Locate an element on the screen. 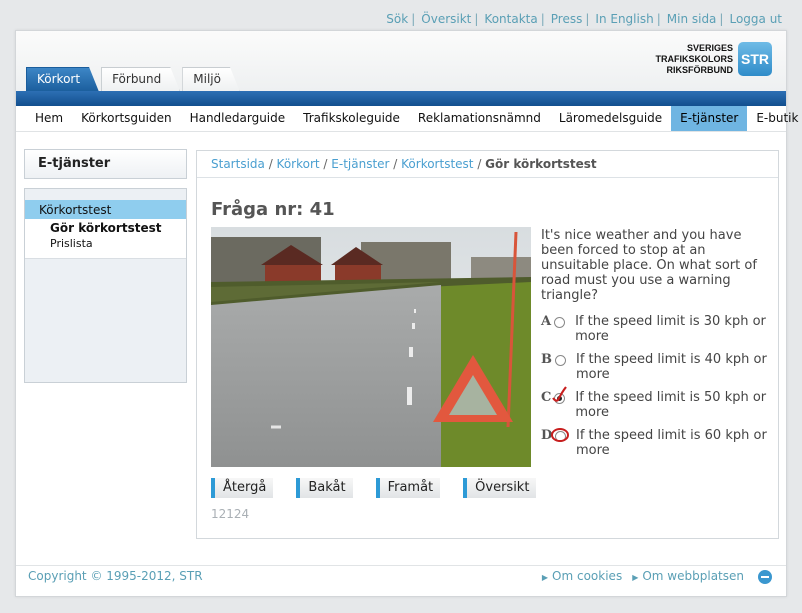  answer-option-c: C If the speed limit is 50 kph or more is located at coordinates (657, 407).